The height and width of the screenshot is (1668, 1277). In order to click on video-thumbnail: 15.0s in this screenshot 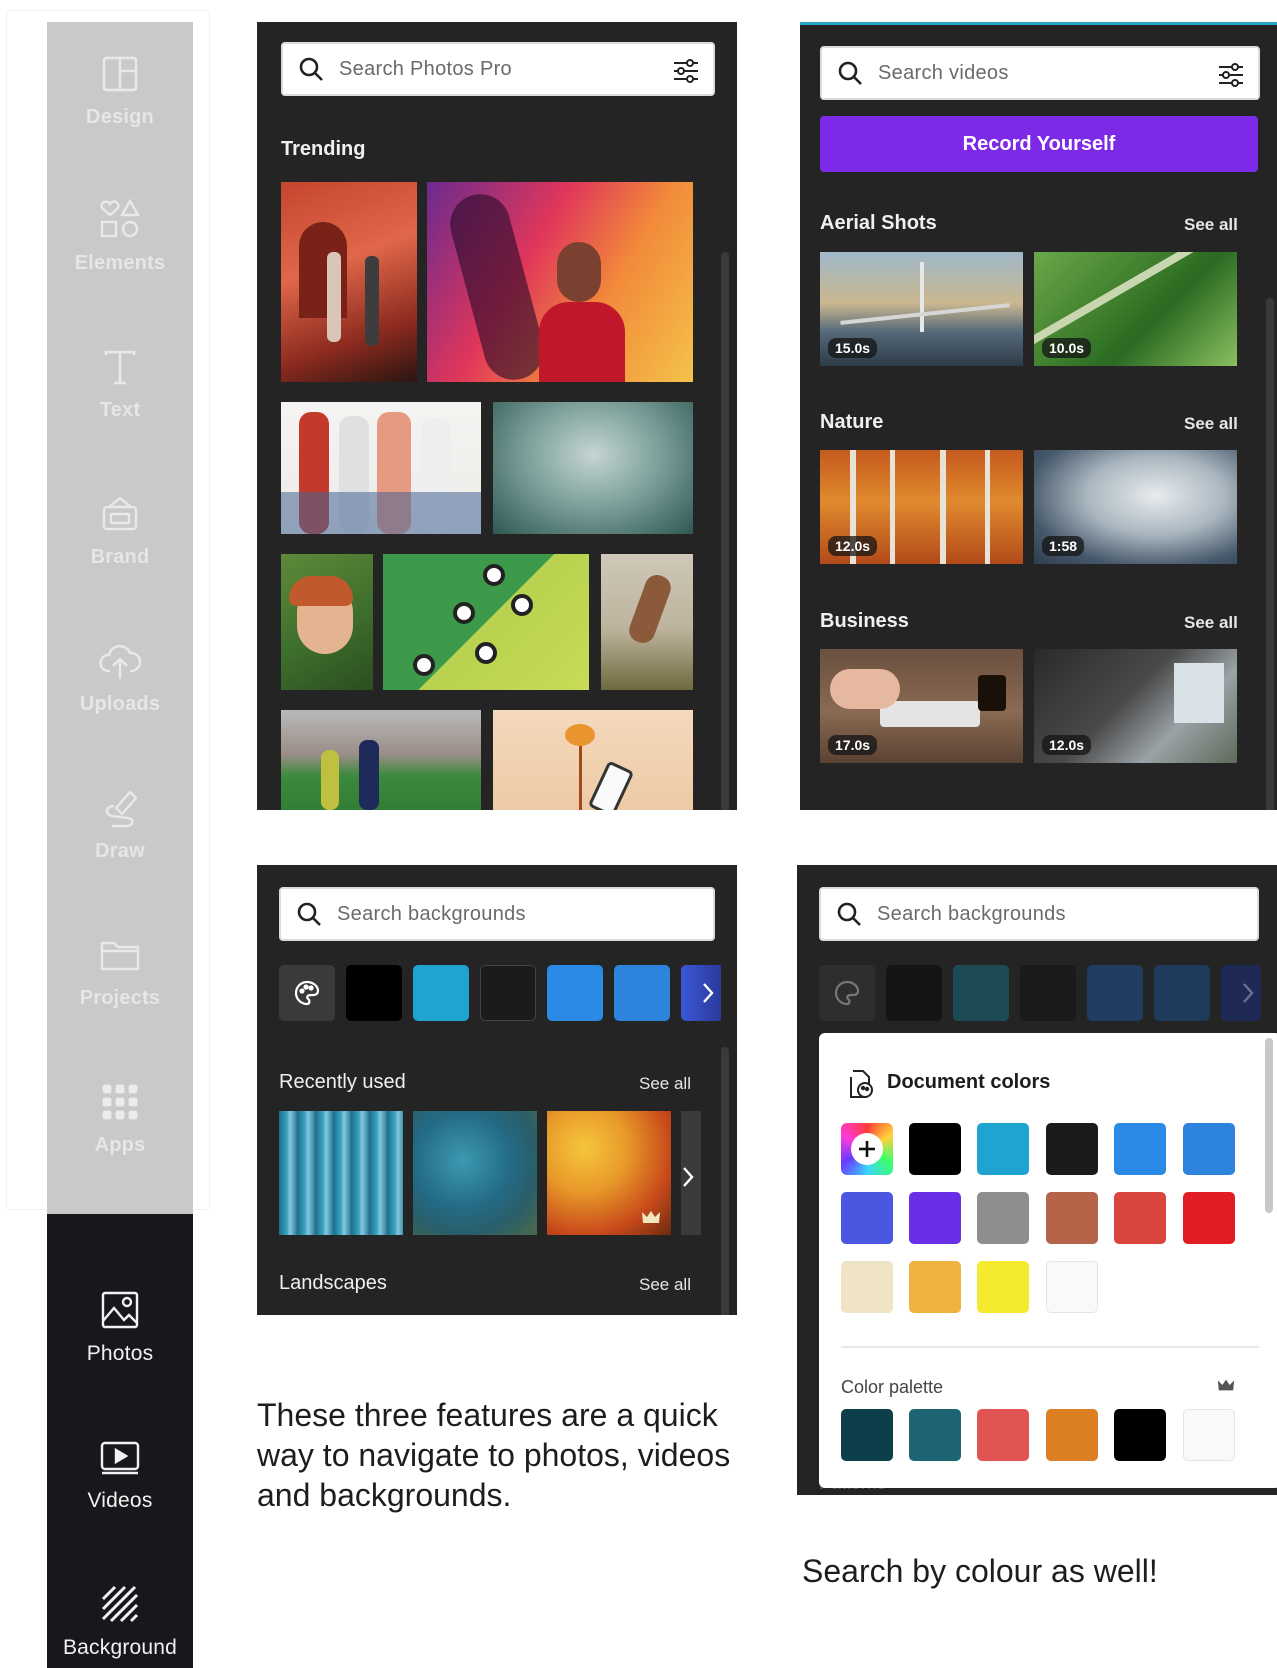, I will do `click(921, 309)`.